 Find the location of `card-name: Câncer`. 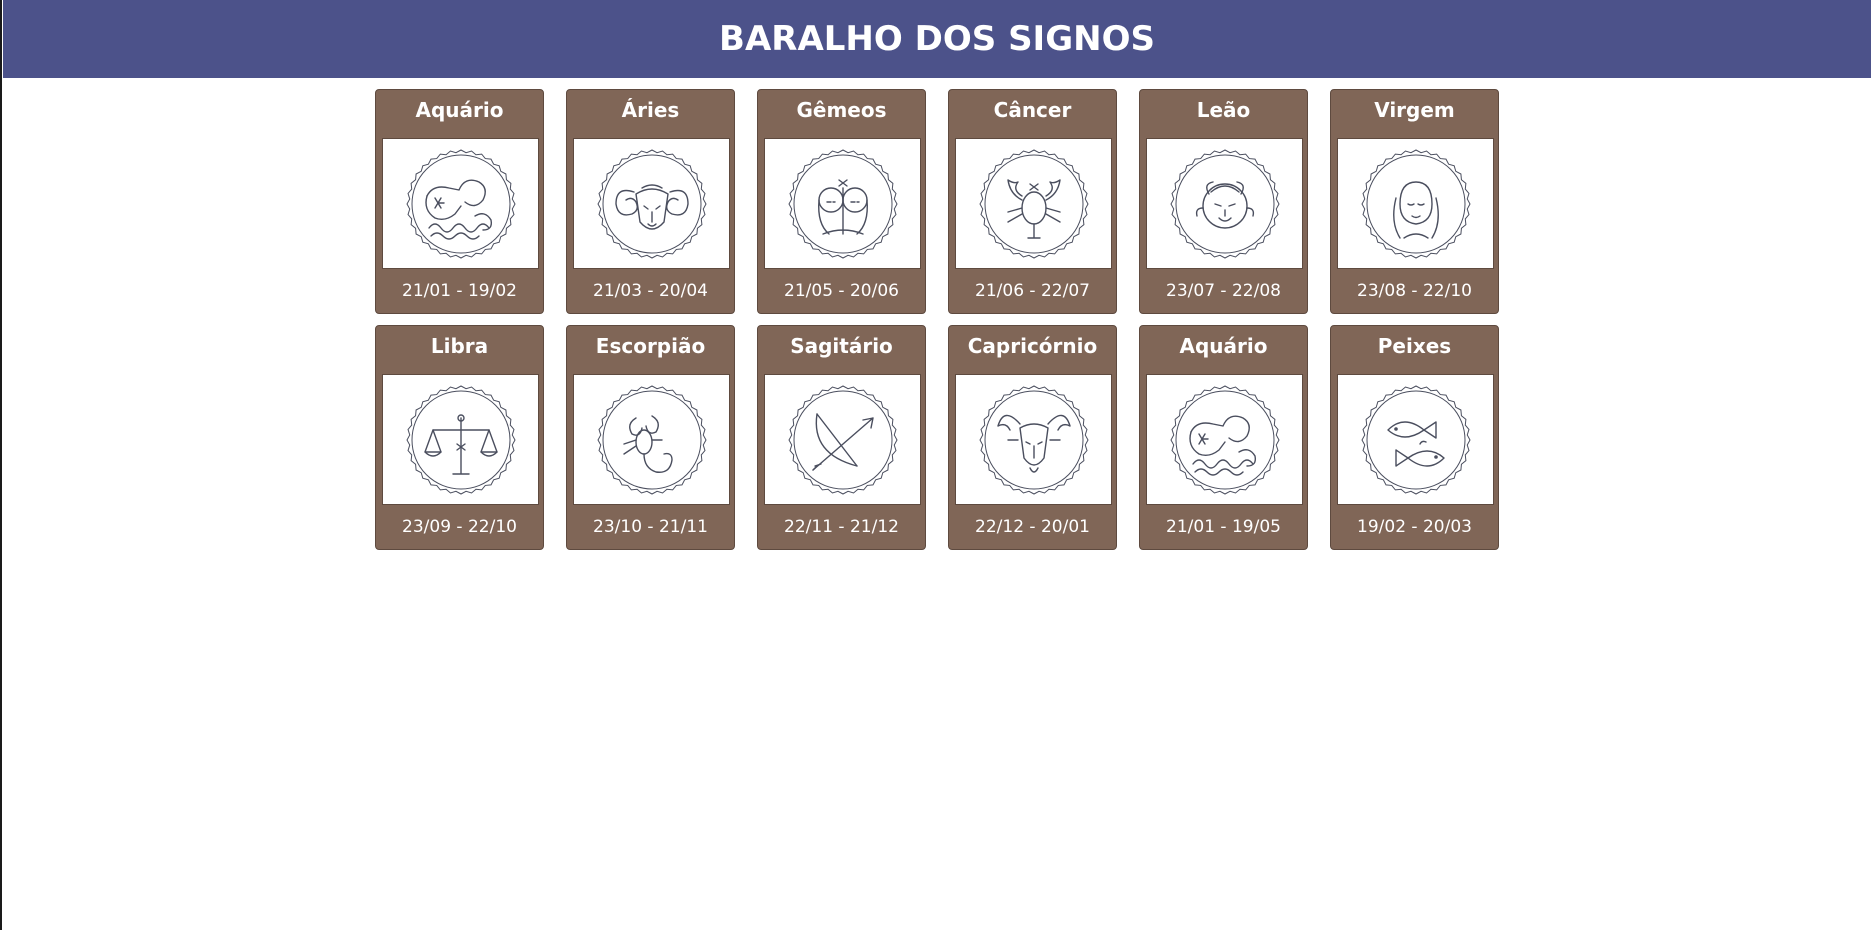

card-name: Câncer is located at coordinates (1032, 110).